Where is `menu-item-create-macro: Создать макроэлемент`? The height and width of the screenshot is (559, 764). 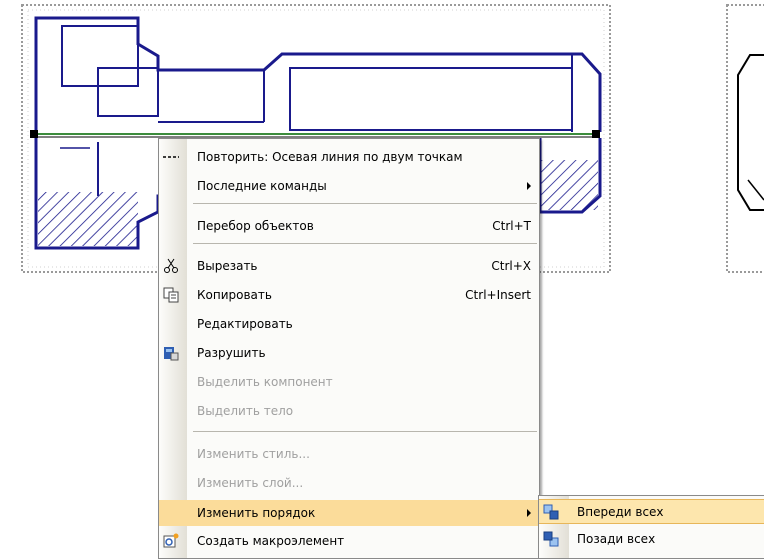 menu-item-create-macro: Создать макроэлемент is located at coordinates (349, 541).